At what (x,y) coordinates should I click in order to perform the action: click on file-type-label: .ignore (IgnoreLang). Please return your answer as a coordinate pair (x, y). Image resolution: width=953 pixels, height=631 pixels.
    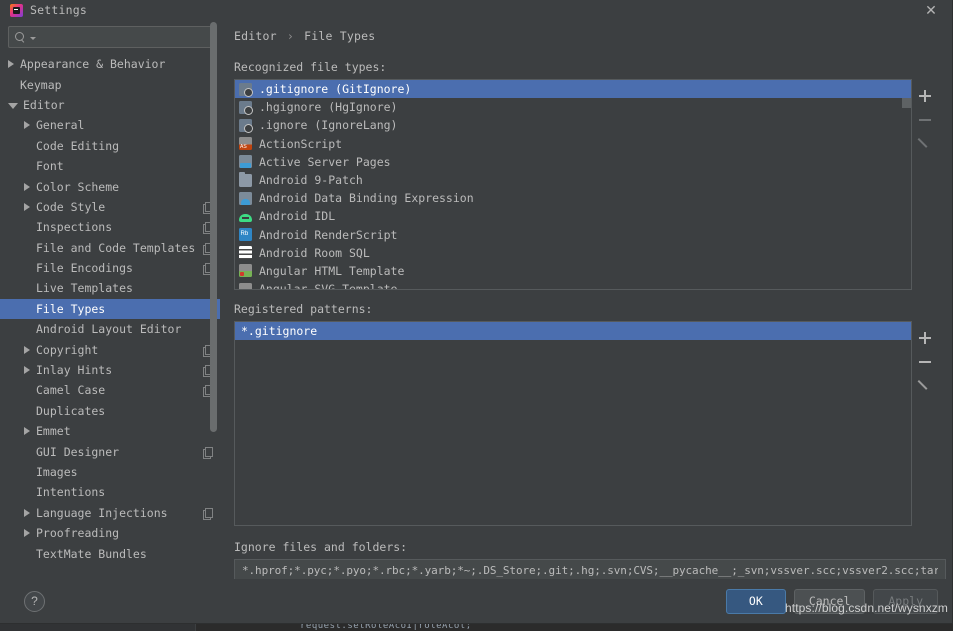
    Looking at the image, I should click on (328, 125).